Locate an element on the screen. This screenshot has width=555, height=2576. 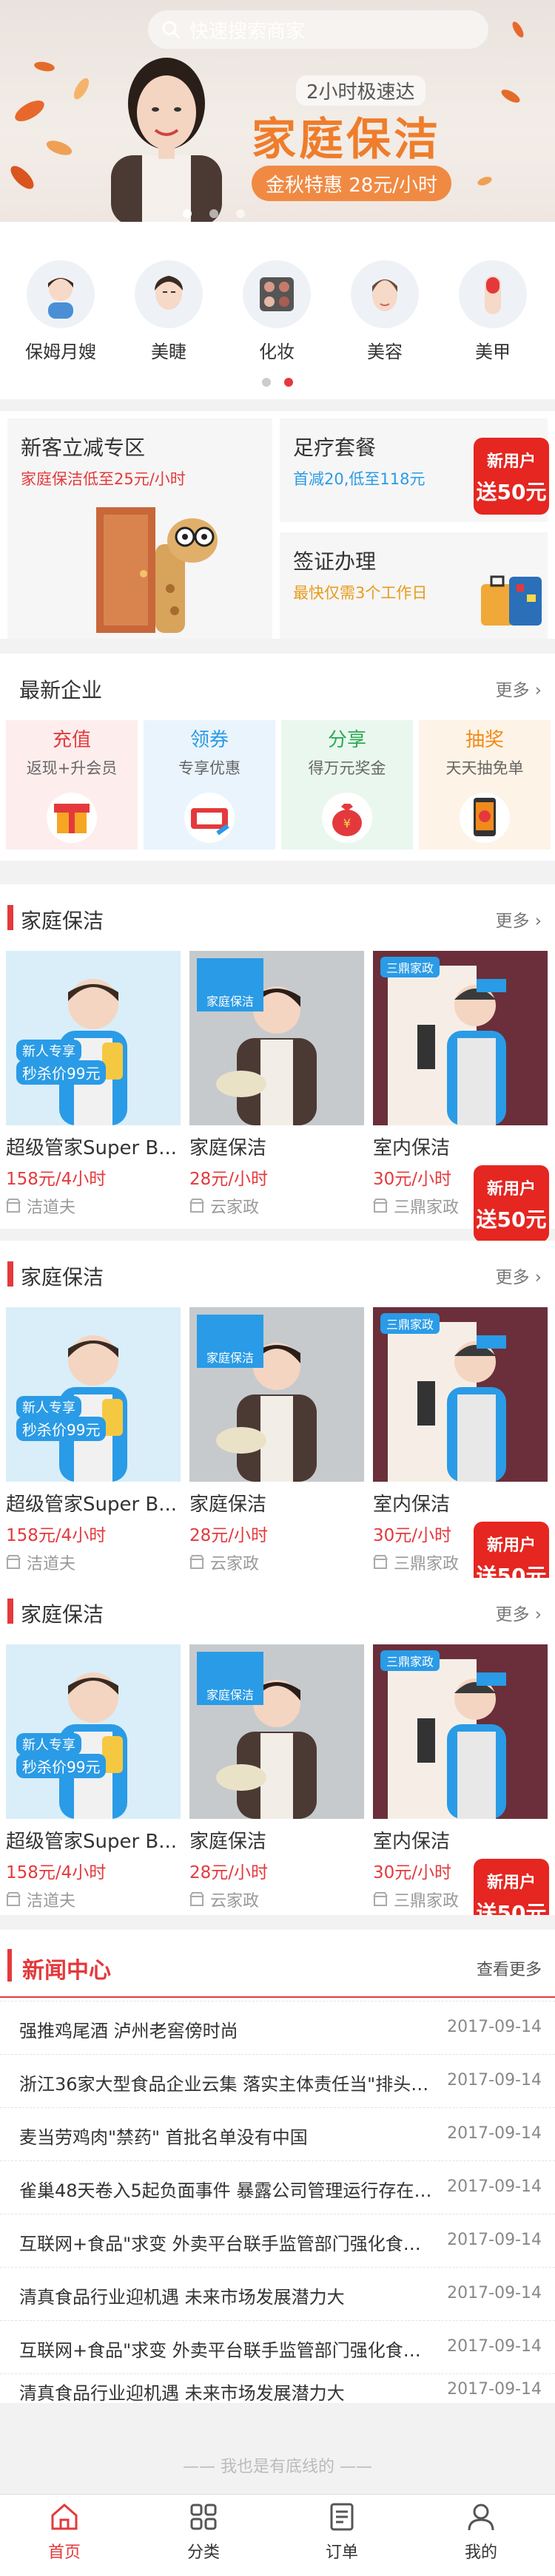
eyelash-icon is located at coordinates (169, 293).